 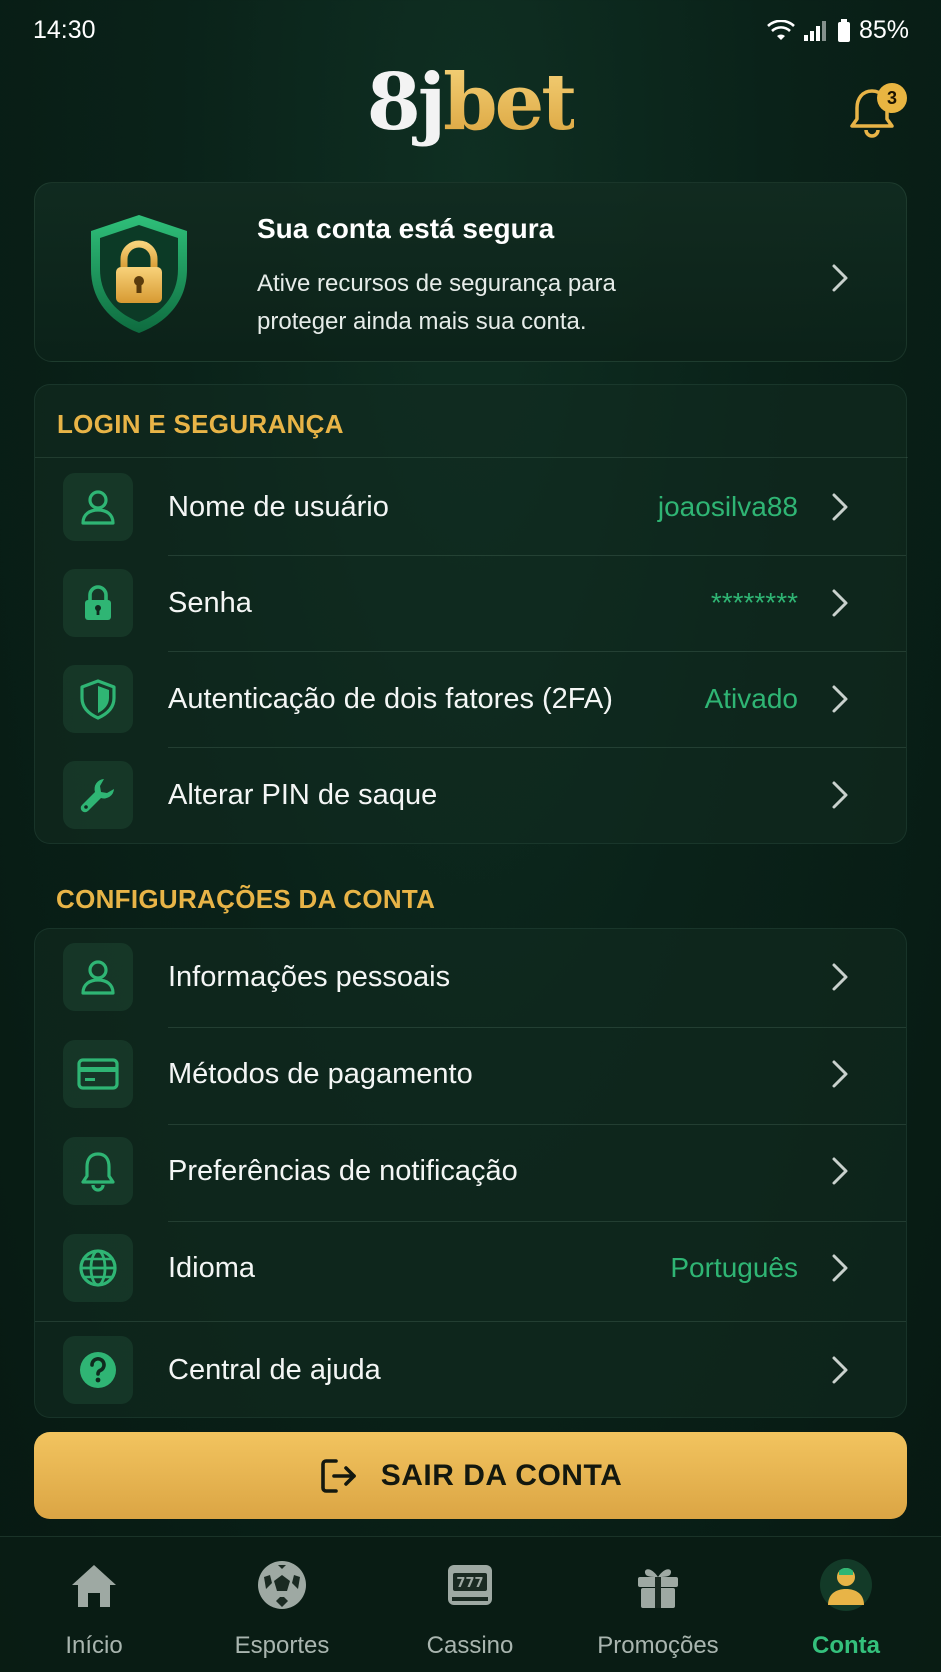 What do you see at coordinates (94, 1586) in the screenshot?
I see `home-icon` at bounding box center [94, 1586].